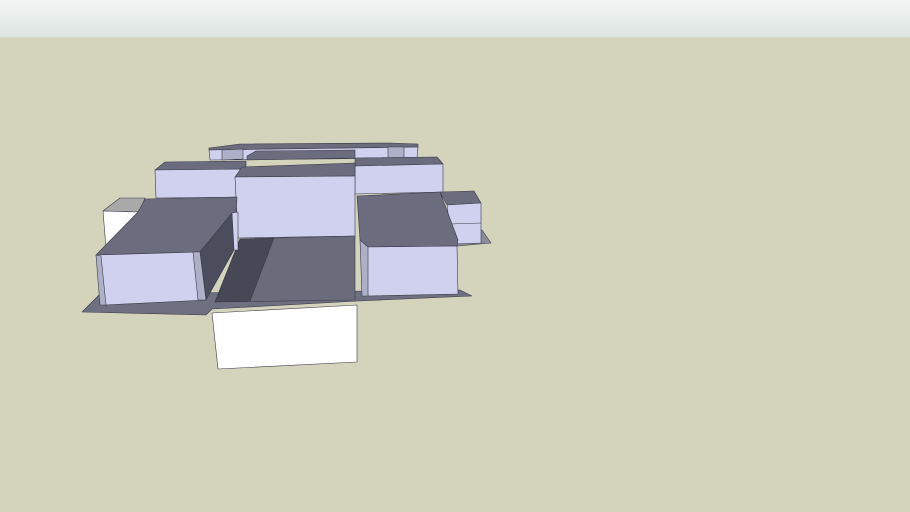 The height and width of the screenshot is (512, 910). What do you see at coordinates (295, 207) in the screenshot?
I see `center-tower-wall` at bounding box center [295, 207].